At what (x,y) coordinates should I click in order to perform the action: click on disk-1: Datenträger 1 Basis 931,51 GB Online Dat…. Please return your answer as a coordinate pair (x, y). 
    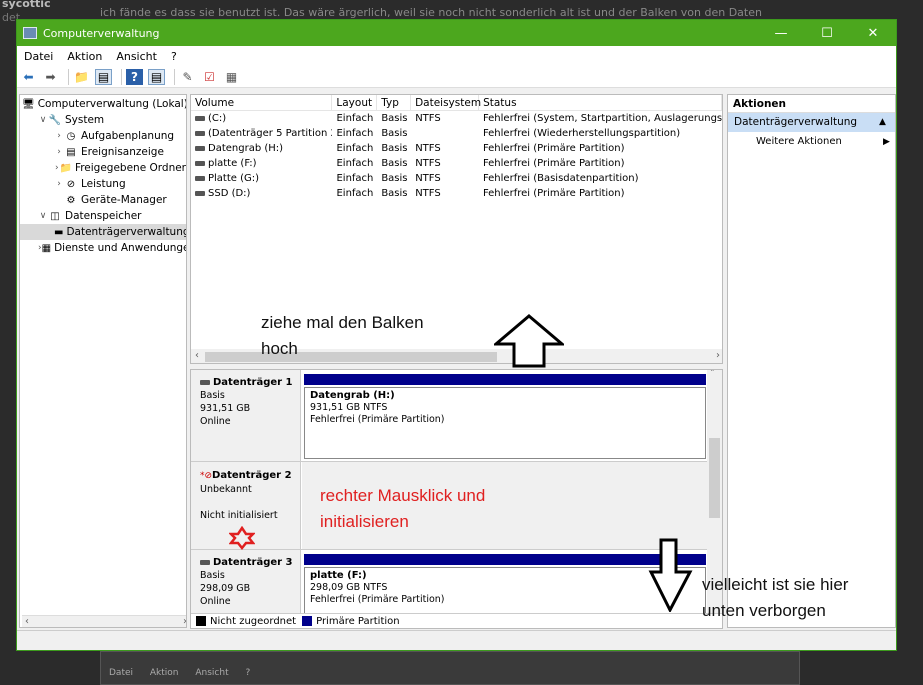
    Looking at the image, I should click on (449, 416).